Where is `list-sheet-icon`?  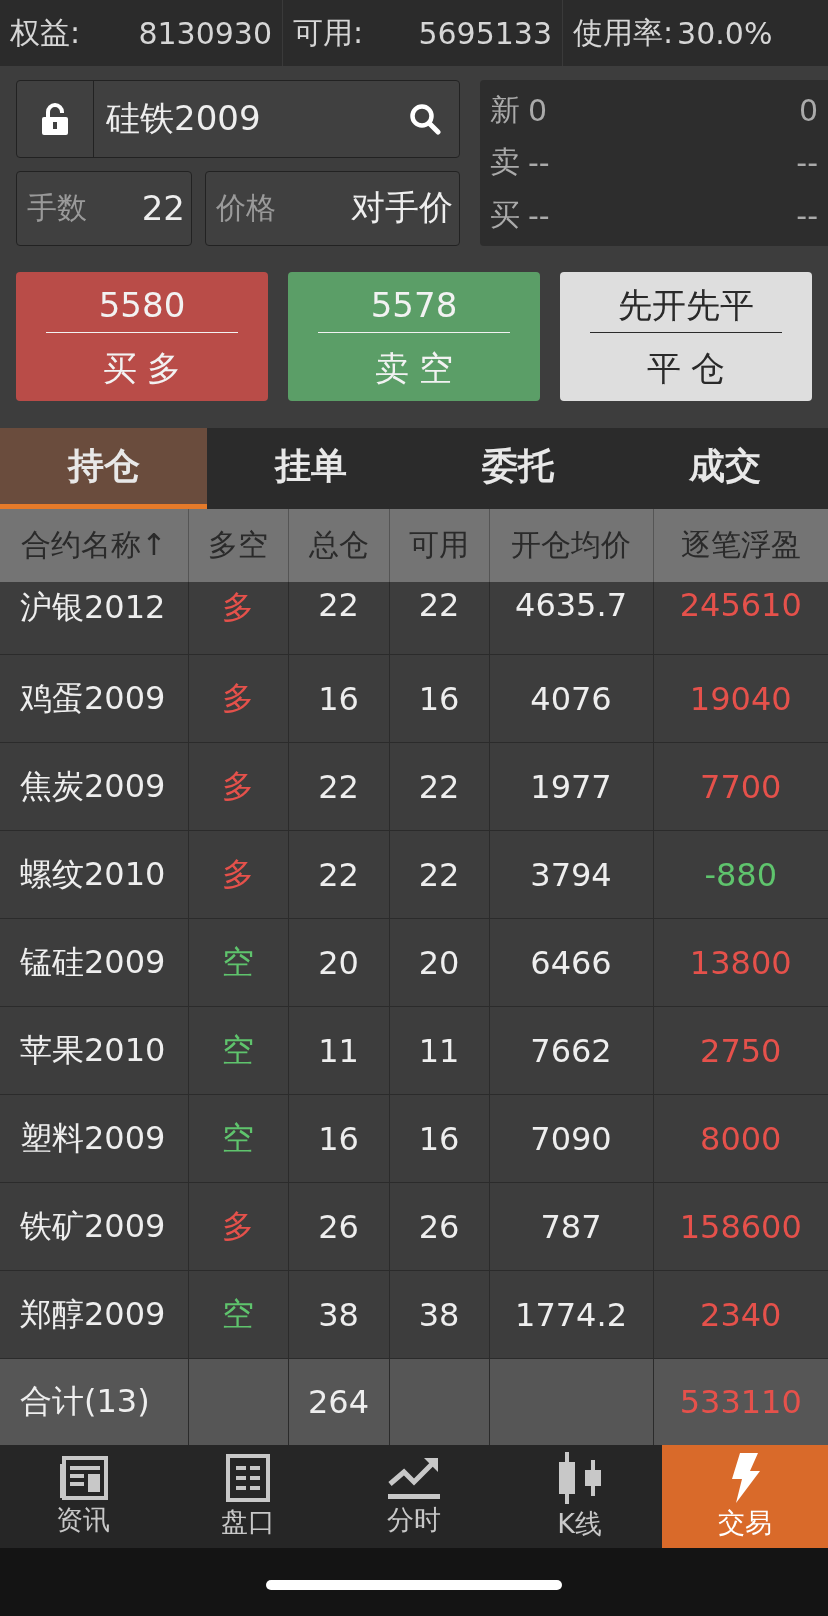
list-sheet-icon is located at coordinates (248, 1477).